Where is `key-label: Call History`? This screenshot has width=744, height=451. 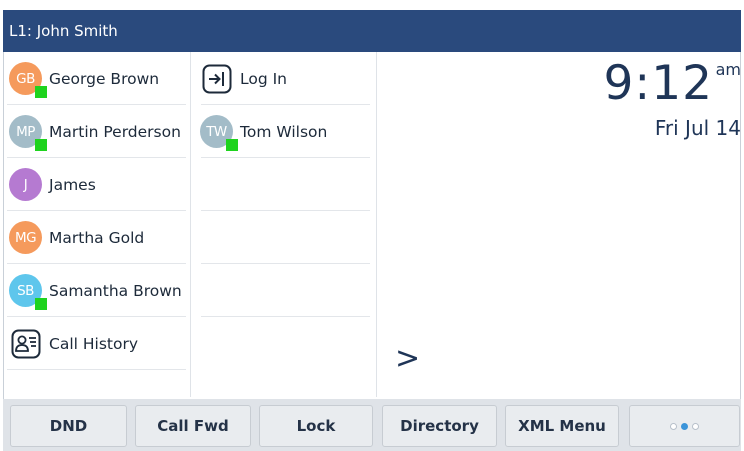
key-label: Call History is located at coordinates (94, 343).